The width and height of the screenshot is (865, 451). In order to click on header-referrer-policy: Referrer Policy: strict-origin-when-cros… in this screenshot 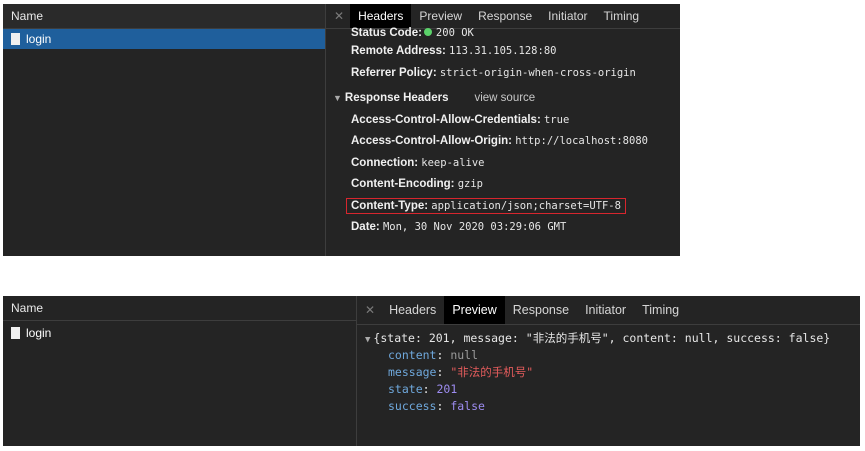, I will do `click(493, 72)`.